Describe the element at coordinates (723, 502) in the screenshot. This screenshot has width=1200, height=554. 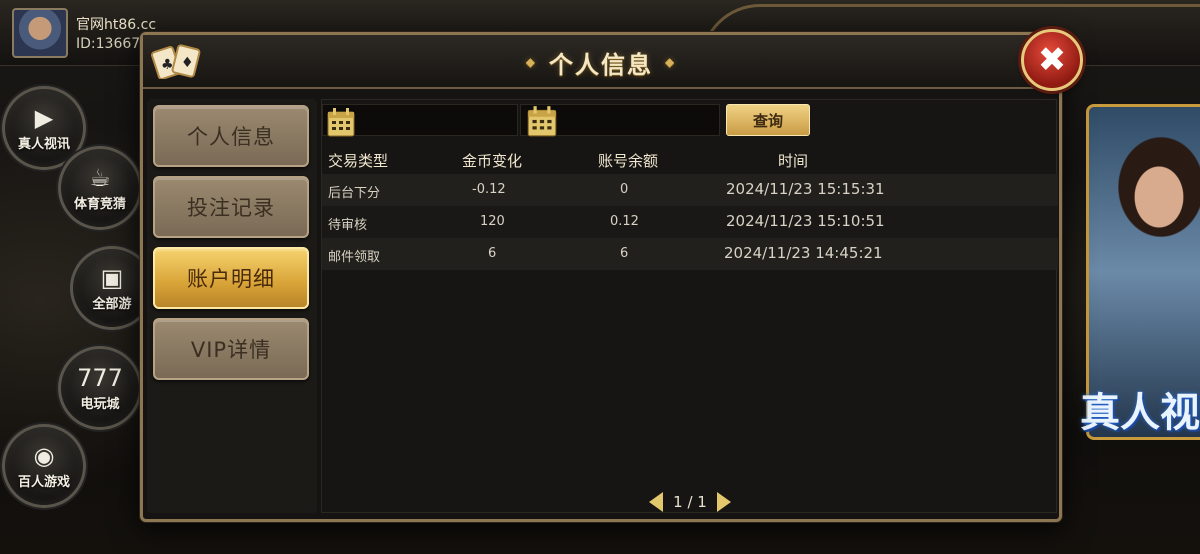
I see `next-page-icon` at that location.